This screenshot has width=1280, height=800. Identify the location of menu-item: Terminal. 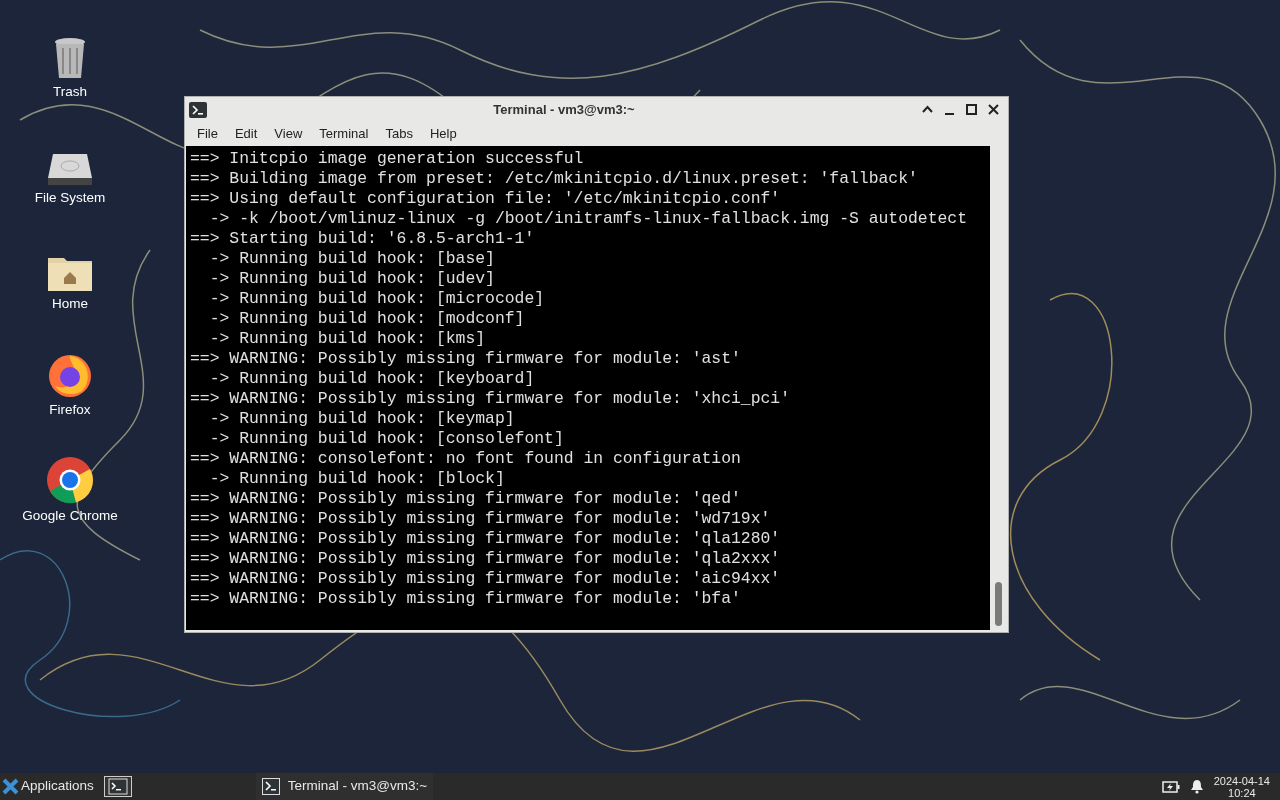
(344, 134).